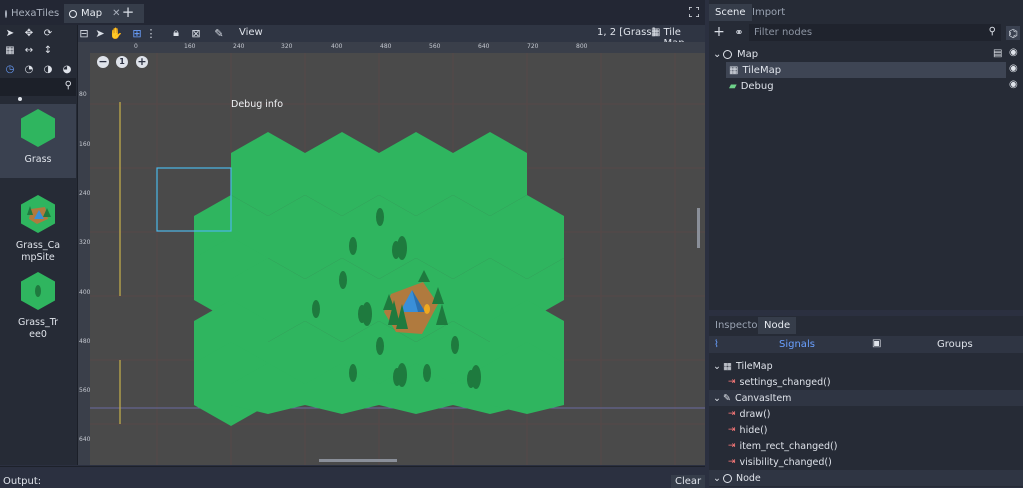  I want to click on signal-item: ⇥ item_rect_changed(), so click(866, 446).